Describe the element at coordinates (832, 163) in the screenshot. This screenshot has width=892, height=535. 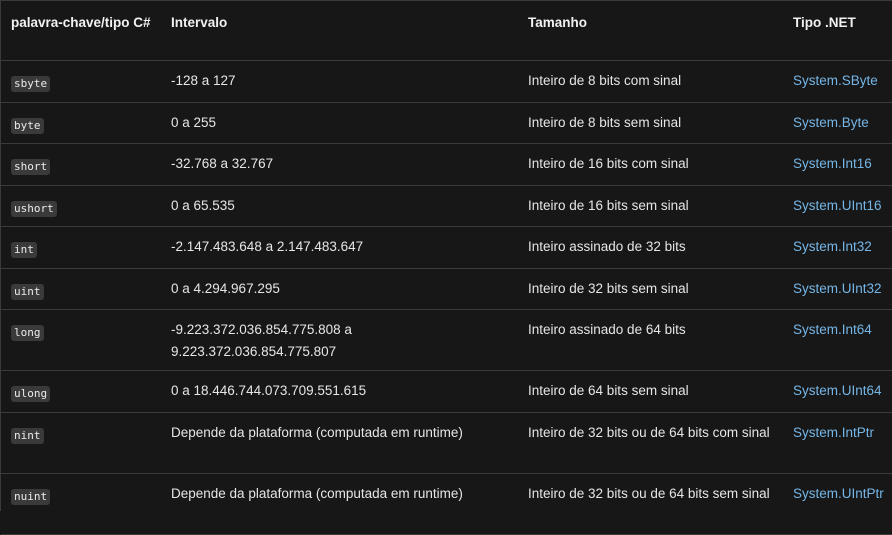
I see `net-type-link: System.Int16` at that location.